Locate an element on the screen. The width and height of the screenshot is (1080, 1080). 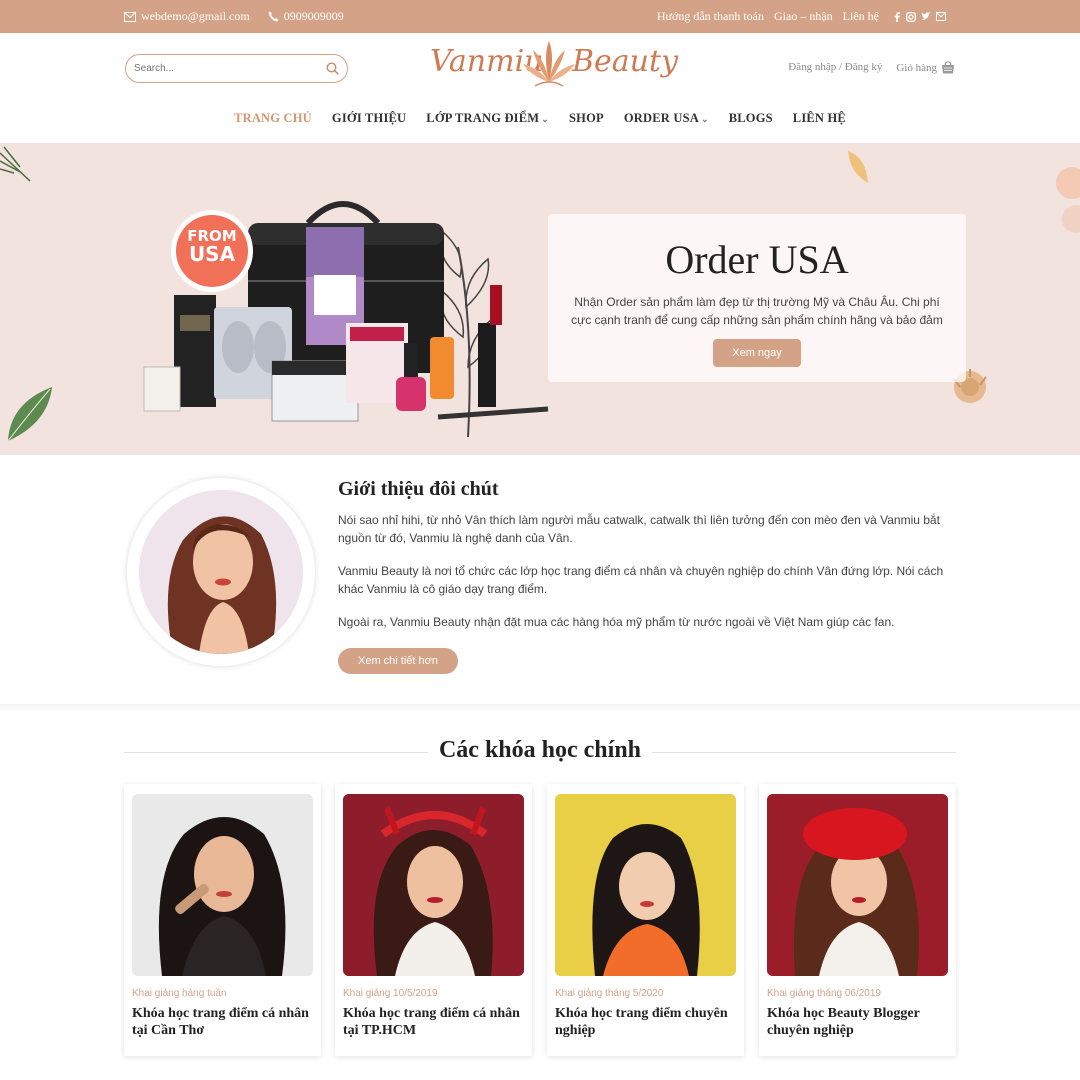
profile-avatar is located at coordinates (221, 572).